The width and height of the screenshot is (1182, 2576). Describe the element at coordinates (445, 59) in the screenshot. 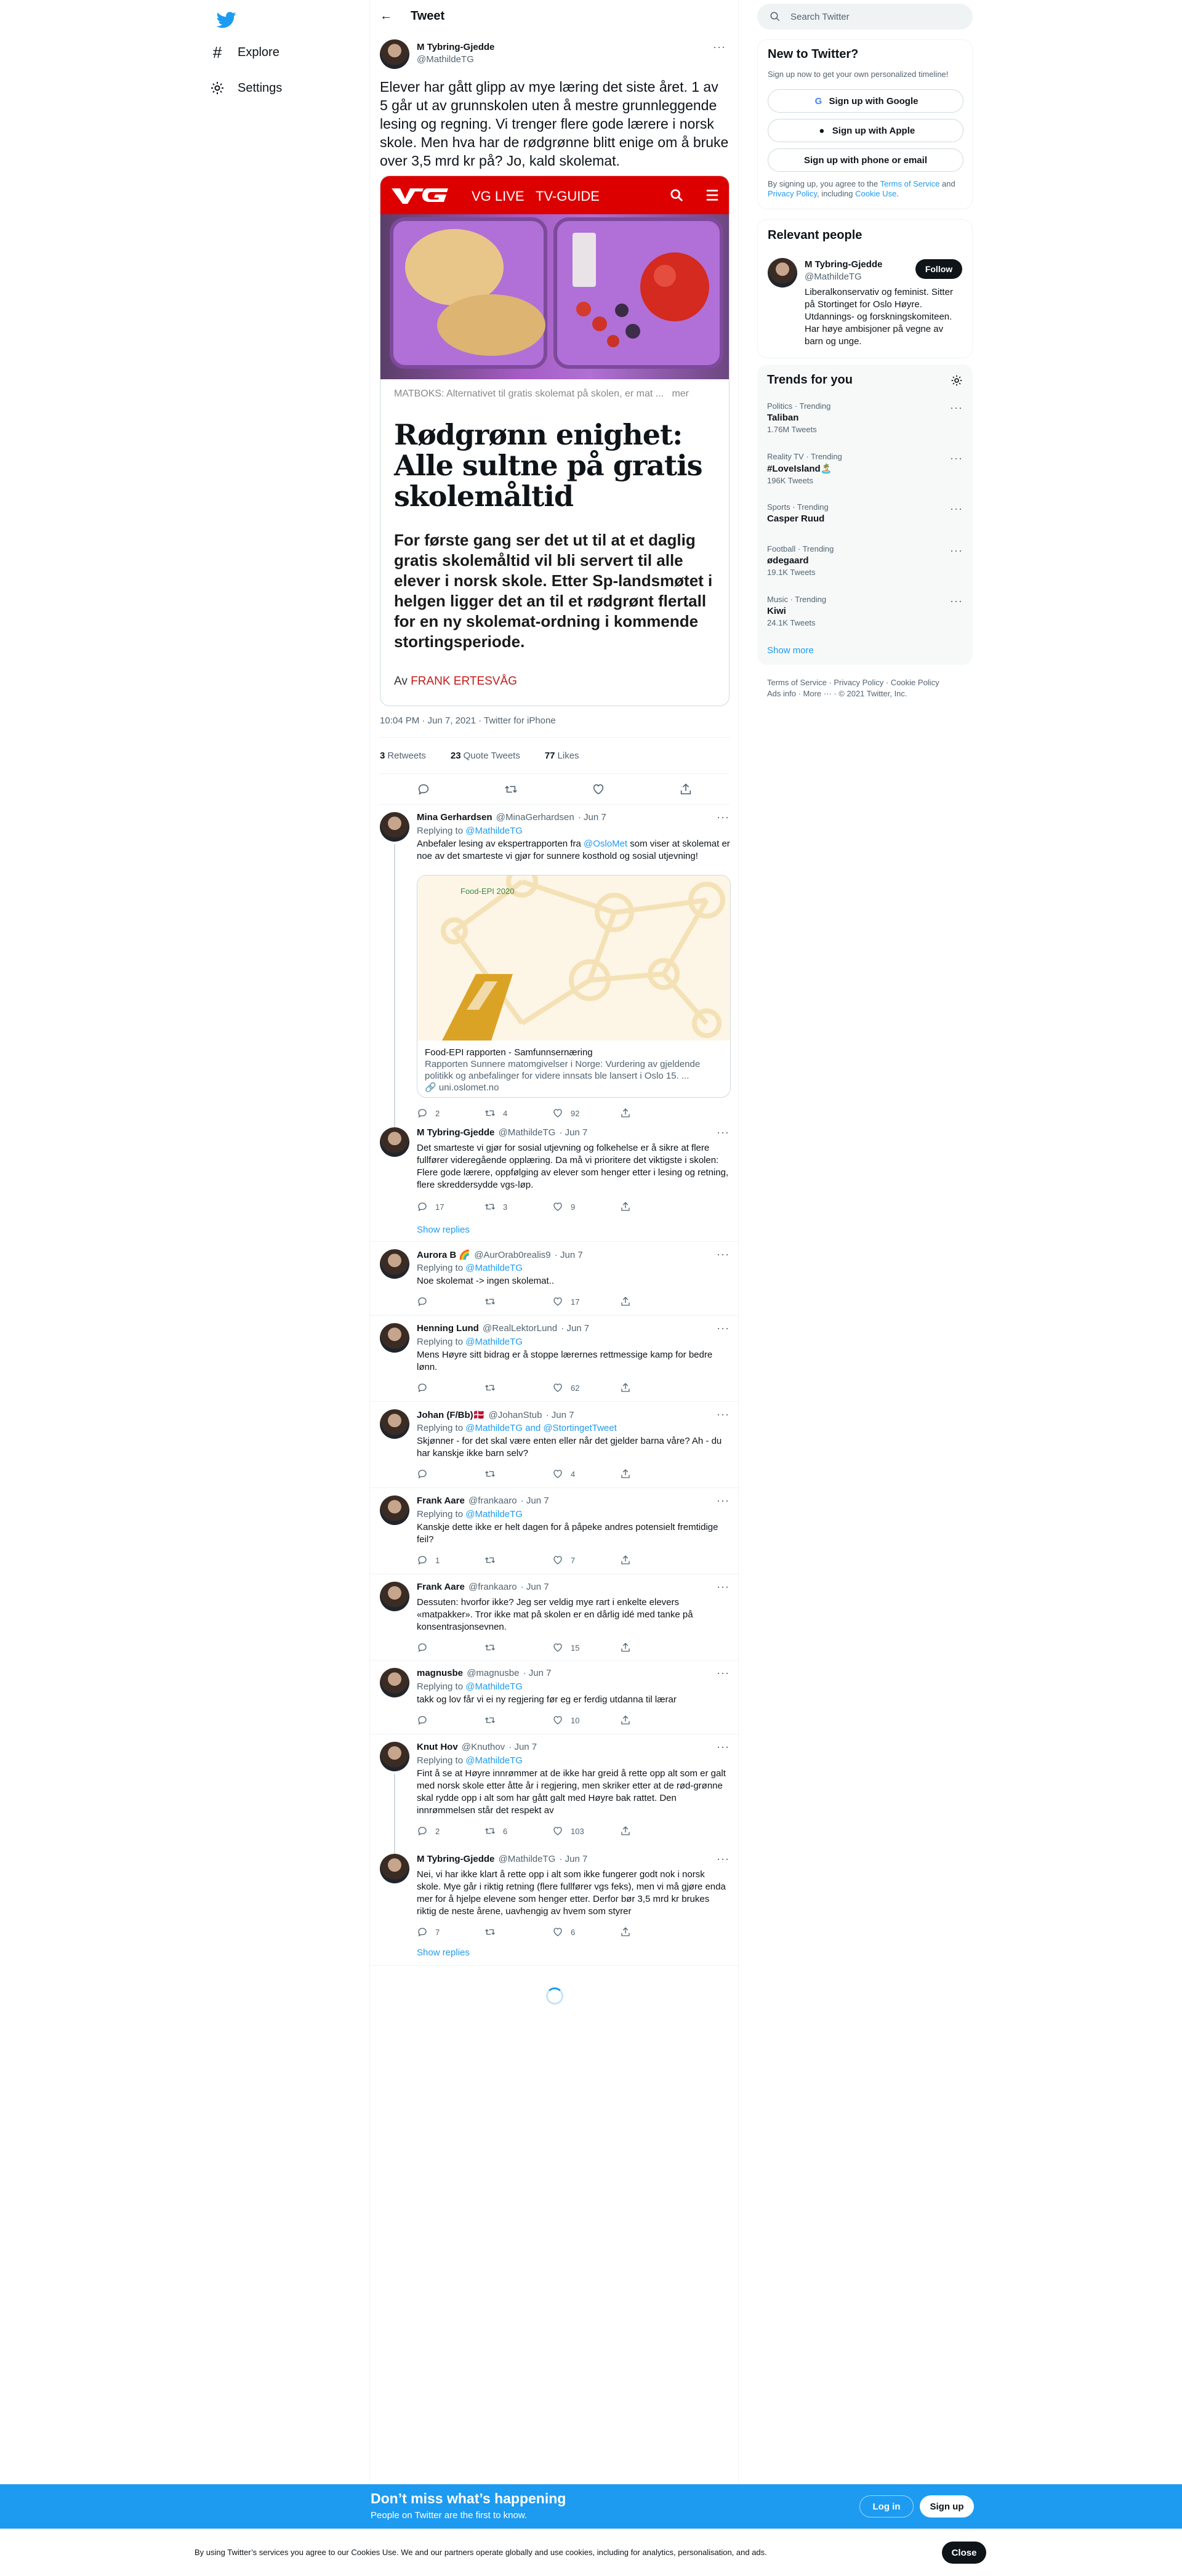

I see `author-handle: @MathildeTG` at that location.